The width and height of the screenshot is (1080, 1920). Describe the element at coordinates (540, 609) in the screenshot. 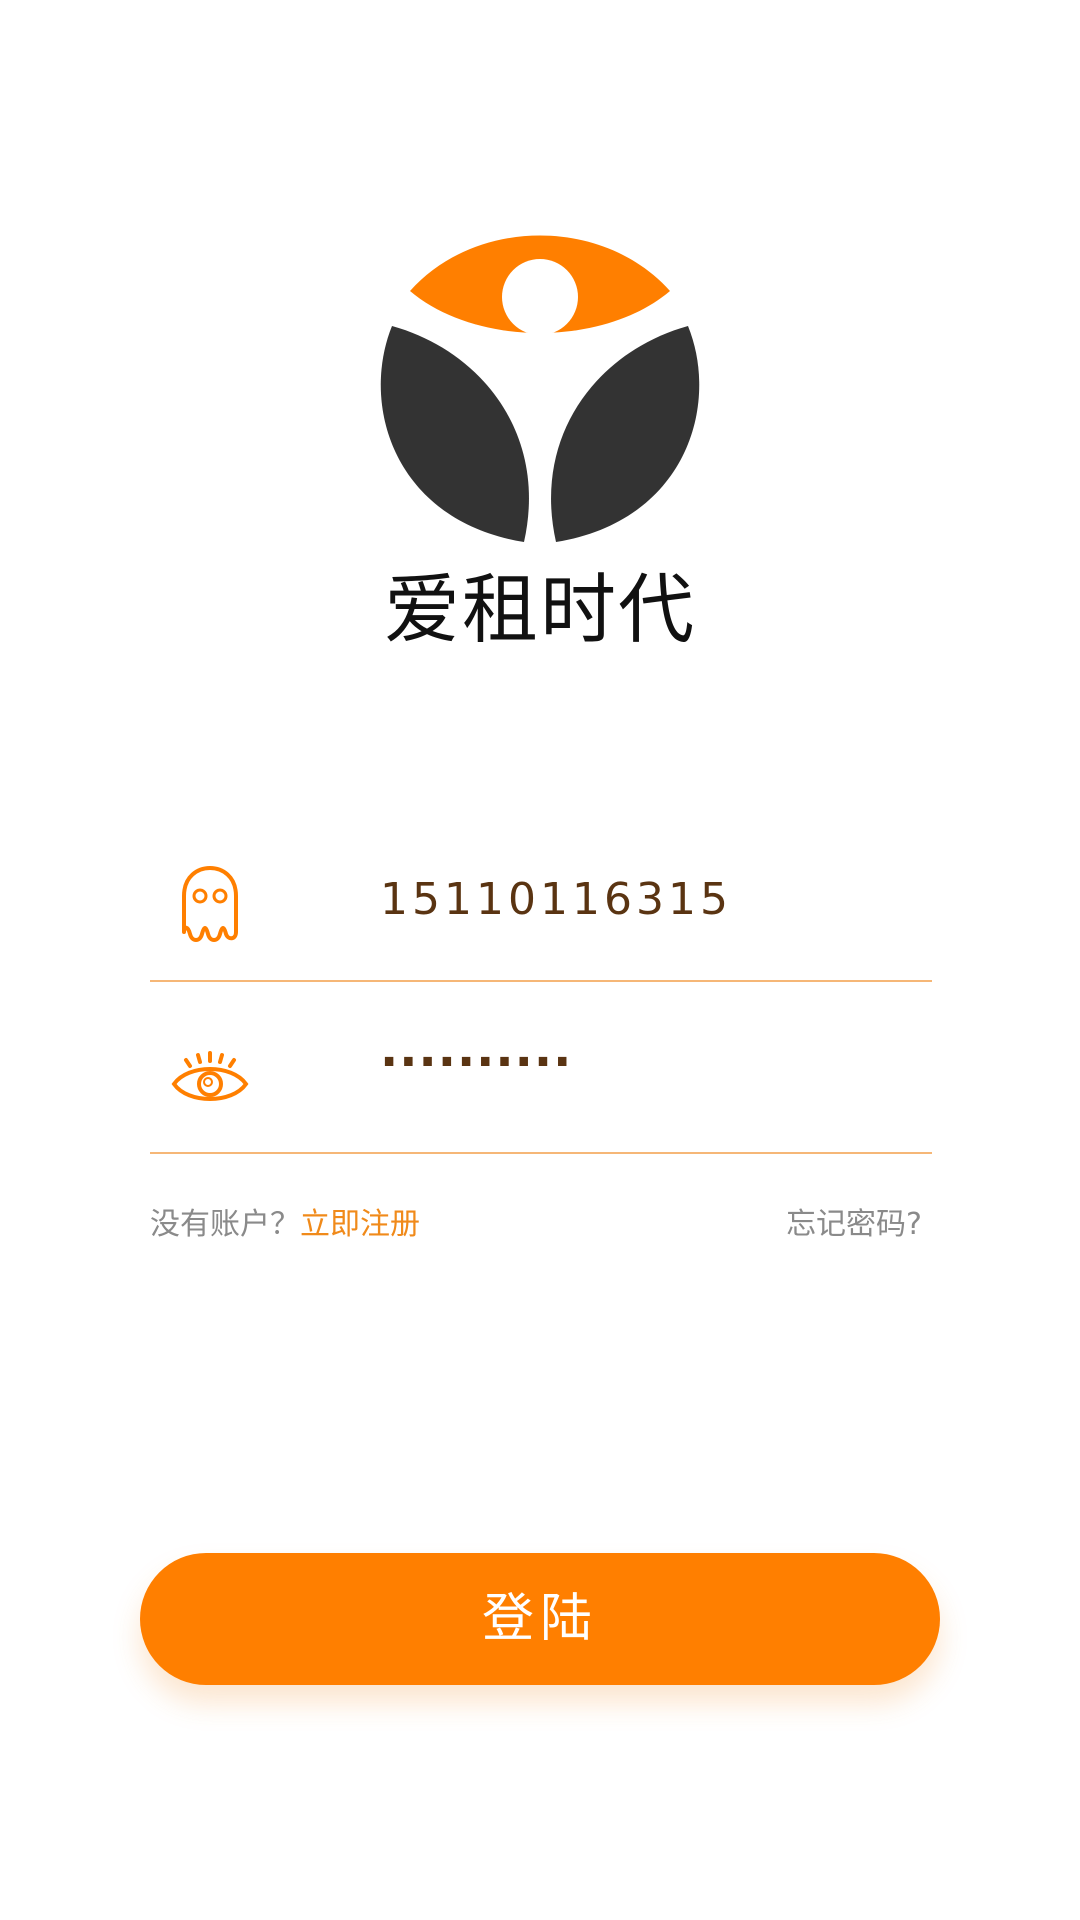

I see `brand-name: 爱租时代` at that location.